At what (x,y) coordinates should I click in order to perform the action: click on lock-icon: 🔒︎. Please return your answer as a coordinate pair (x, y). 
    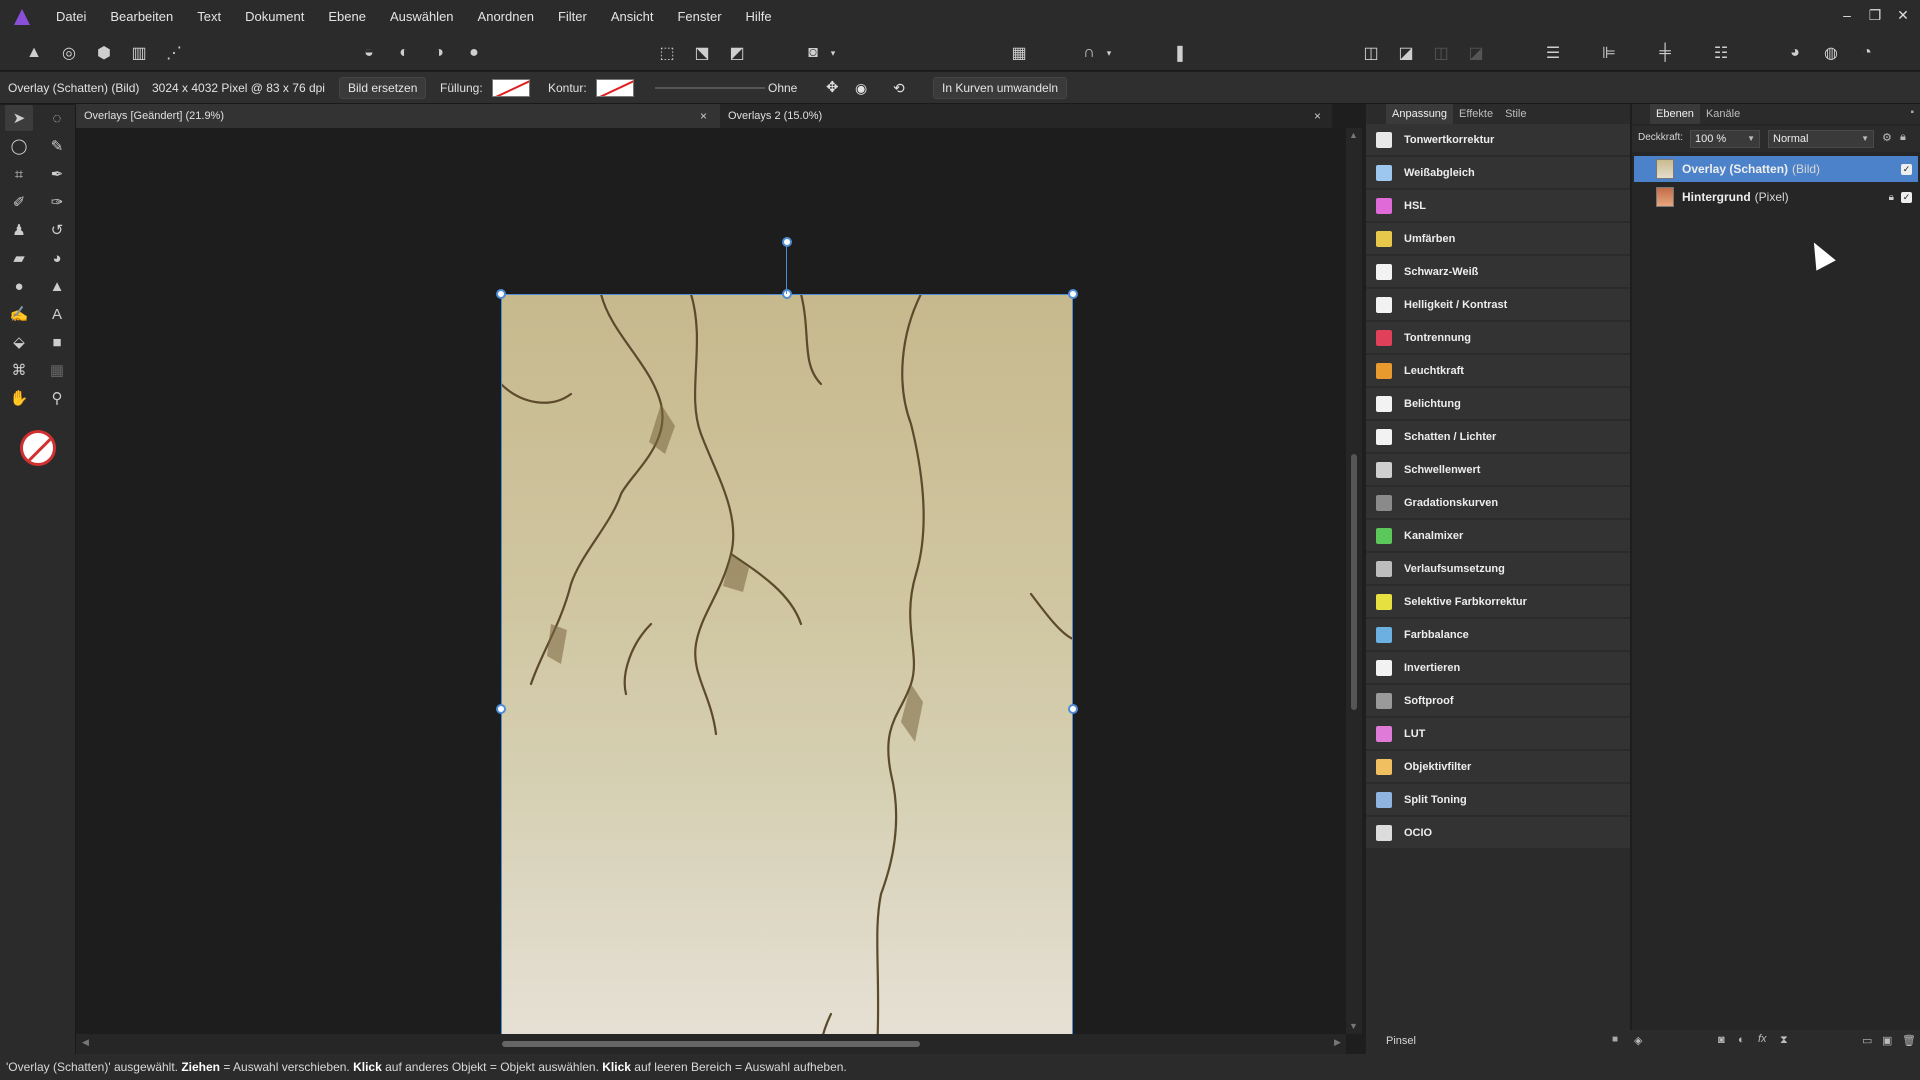
    Looking at the image, I should click on (1903, 137).